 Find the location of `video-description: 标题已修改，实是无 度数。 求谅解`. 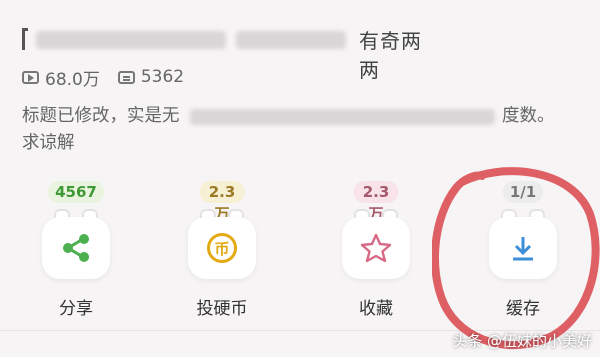

video-description: 标题已修改，实是无 度数。 求谅解 is located at coordinates (302, 130).